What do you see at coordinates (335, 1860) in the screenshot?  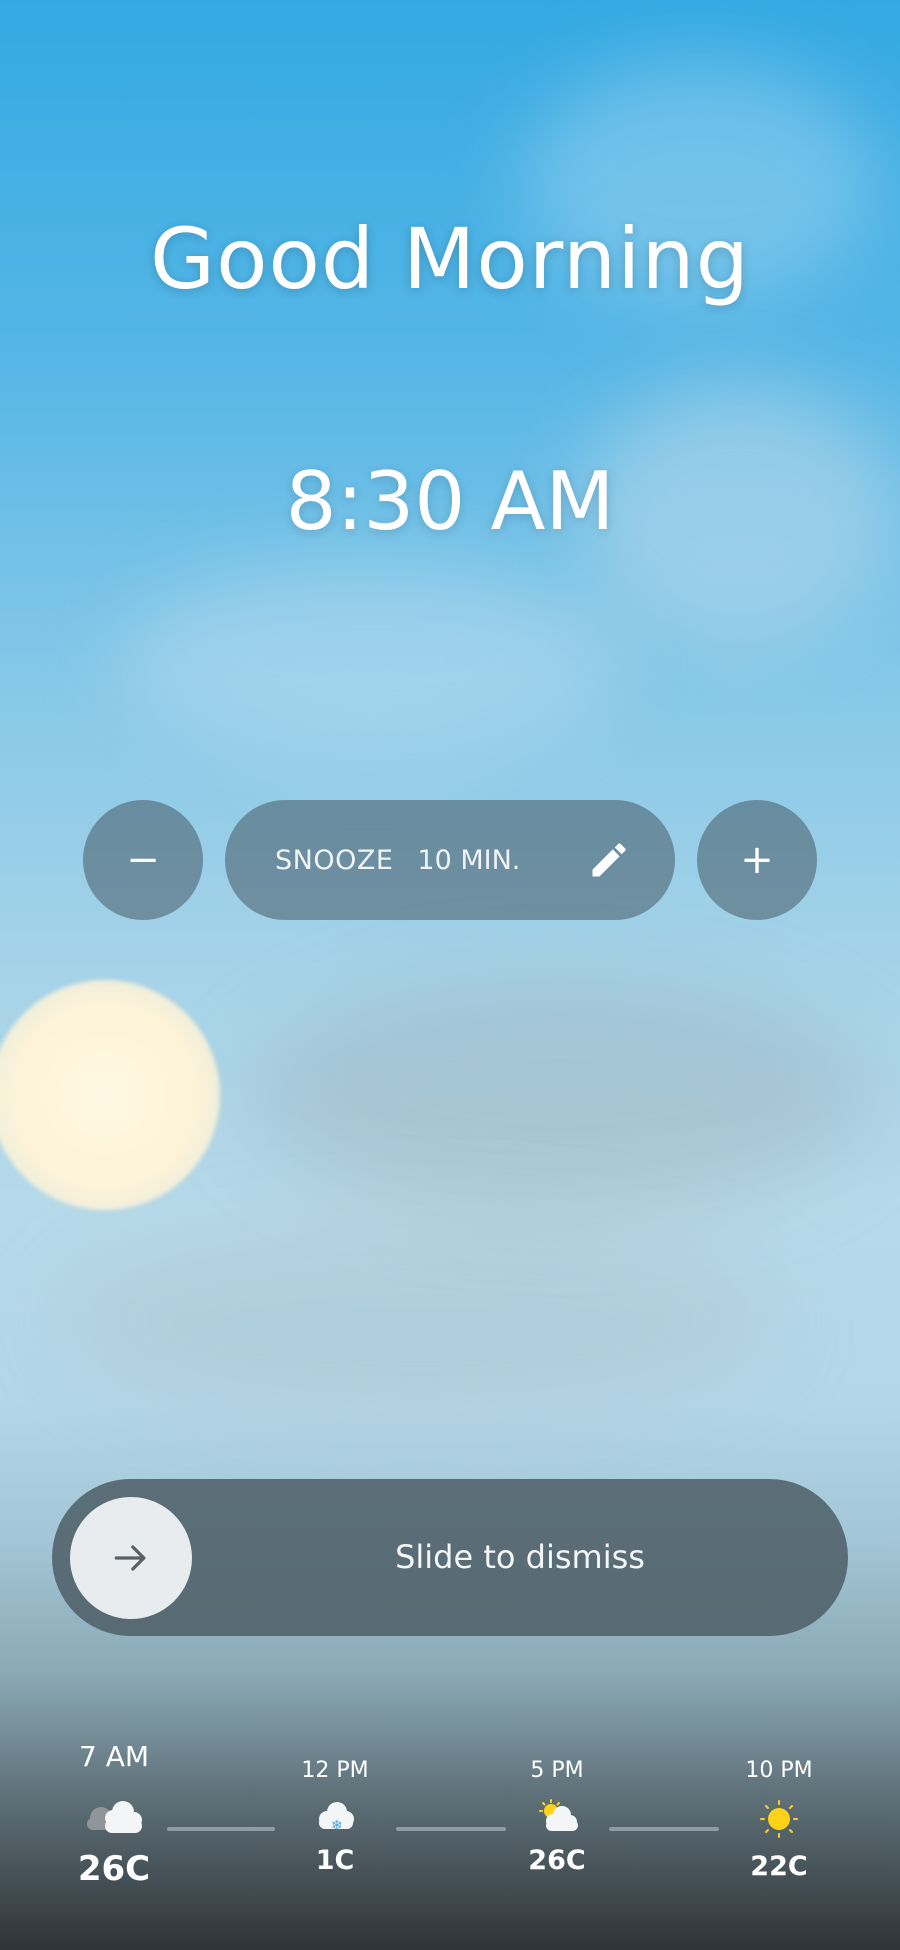 I see `forecast-temp: 1C` at bounding box center [335, 1860].